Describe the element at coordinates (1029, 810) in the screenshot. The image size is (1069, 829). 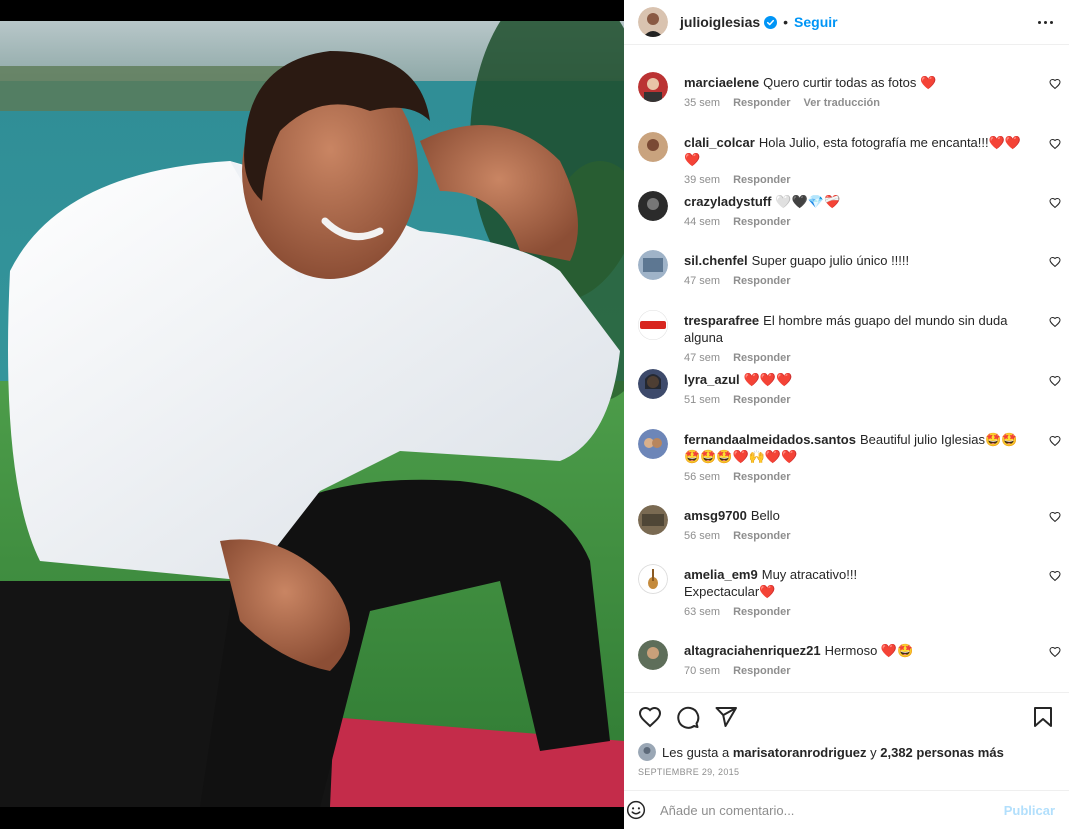
I see `publish-button: Publicar` at that location.